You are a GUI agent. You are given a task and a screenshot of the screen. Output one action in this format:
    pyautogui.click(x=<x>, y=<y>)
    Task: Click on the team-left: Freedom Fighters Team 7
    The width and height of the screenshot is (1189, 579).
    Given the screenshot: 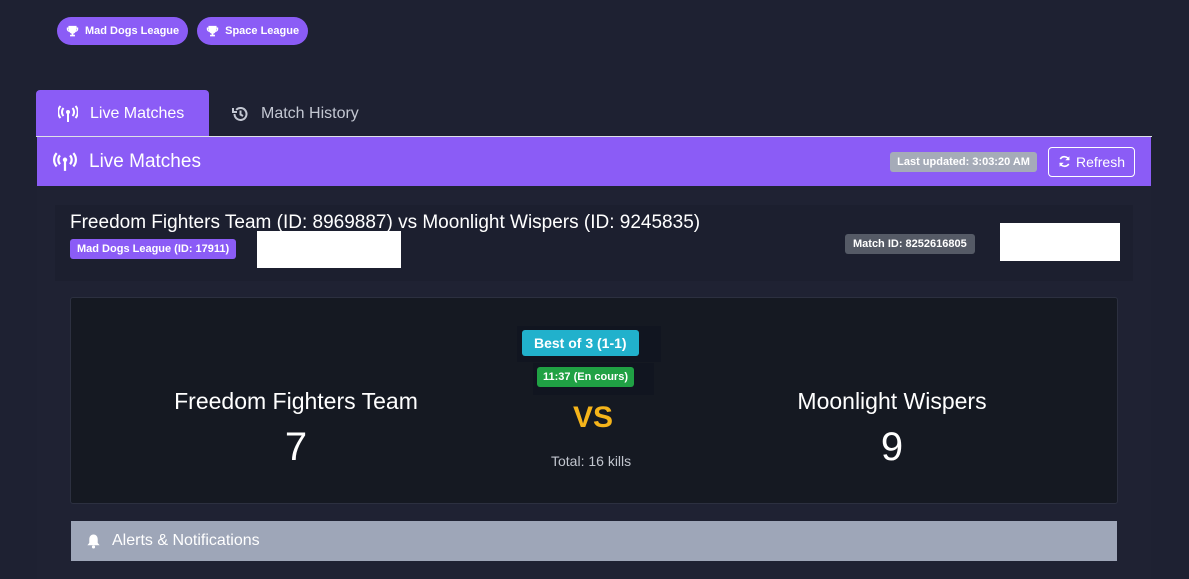 What is the action you would take?
    pyautogui.click(x=296, y=429)
    